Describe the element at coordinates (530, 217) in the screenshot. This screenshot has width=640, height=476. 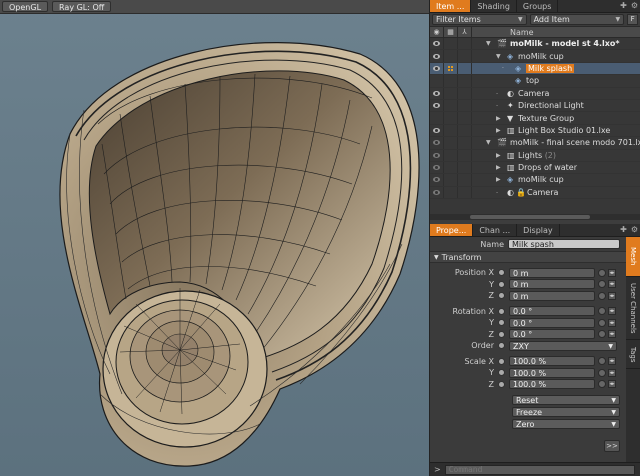
I see `scrollbar-thumb` at that location.